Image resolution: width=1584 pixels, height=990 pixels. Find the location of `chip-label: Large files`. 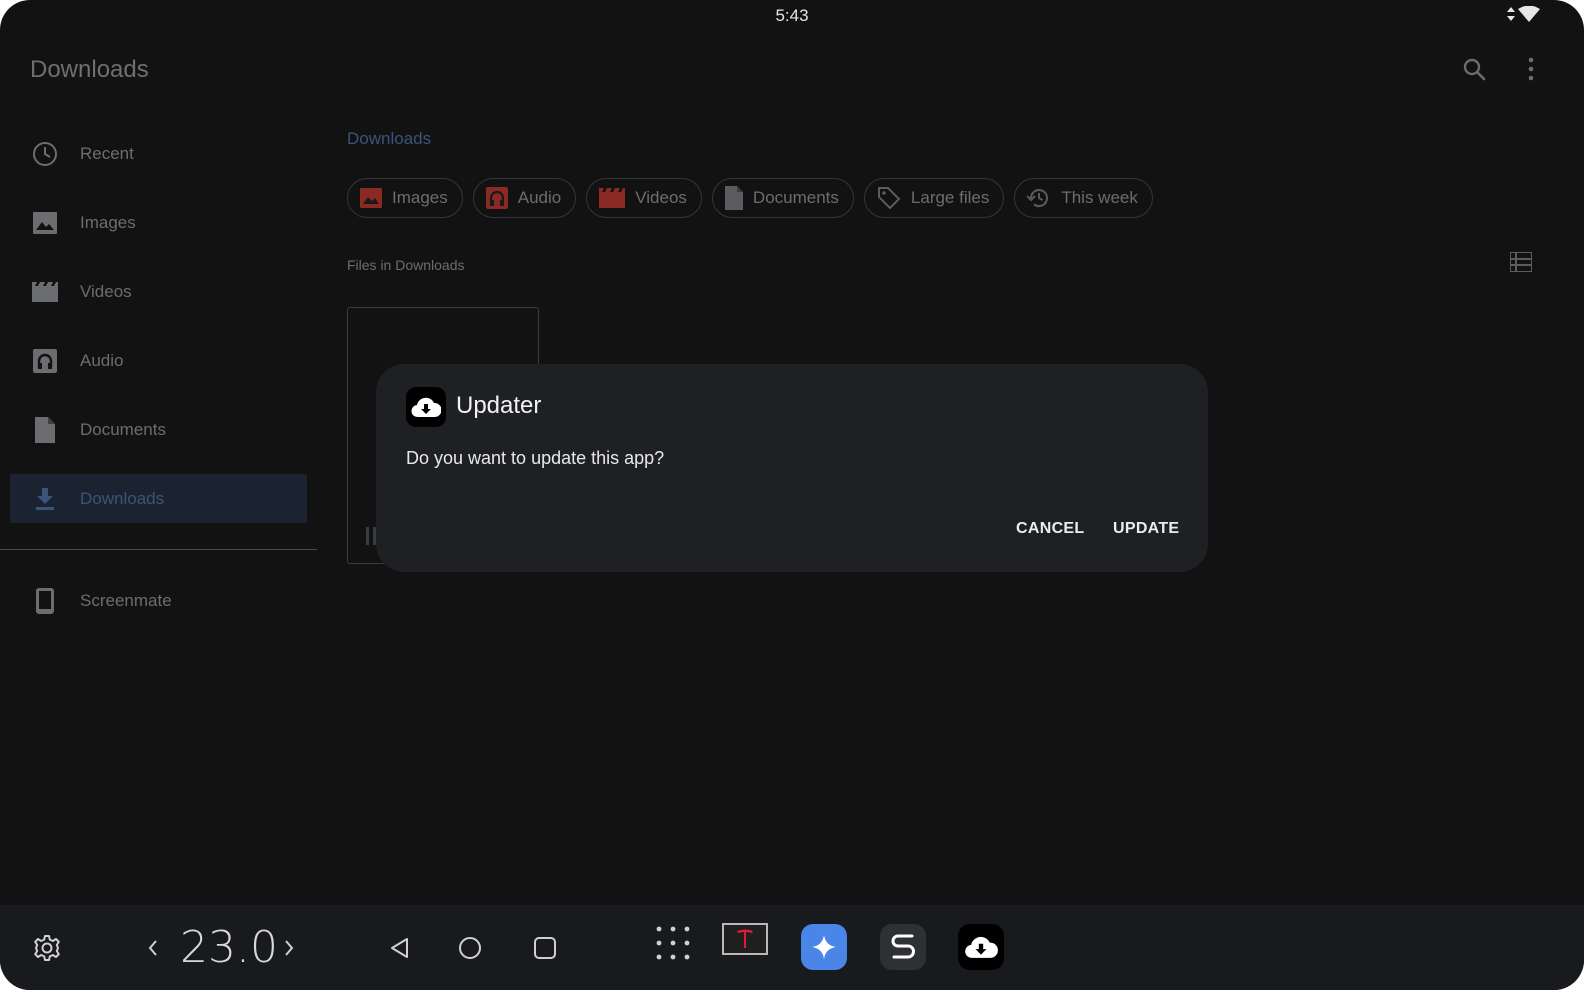

chip-label: Large files is located at coordinates (950, 197).